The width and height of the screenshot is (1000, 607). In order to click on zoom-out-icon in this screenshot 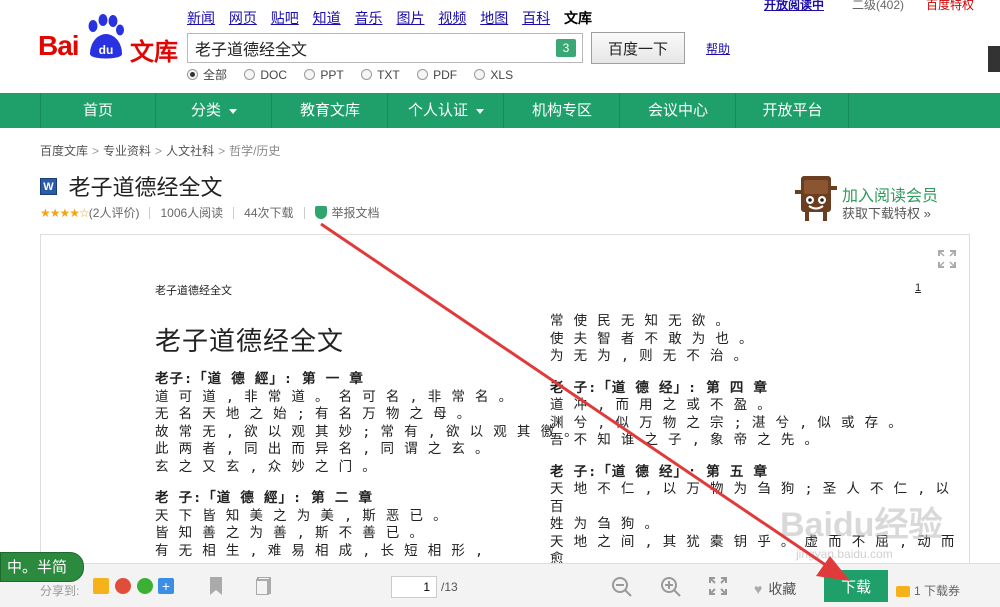, I will do `click(622, 587)`.